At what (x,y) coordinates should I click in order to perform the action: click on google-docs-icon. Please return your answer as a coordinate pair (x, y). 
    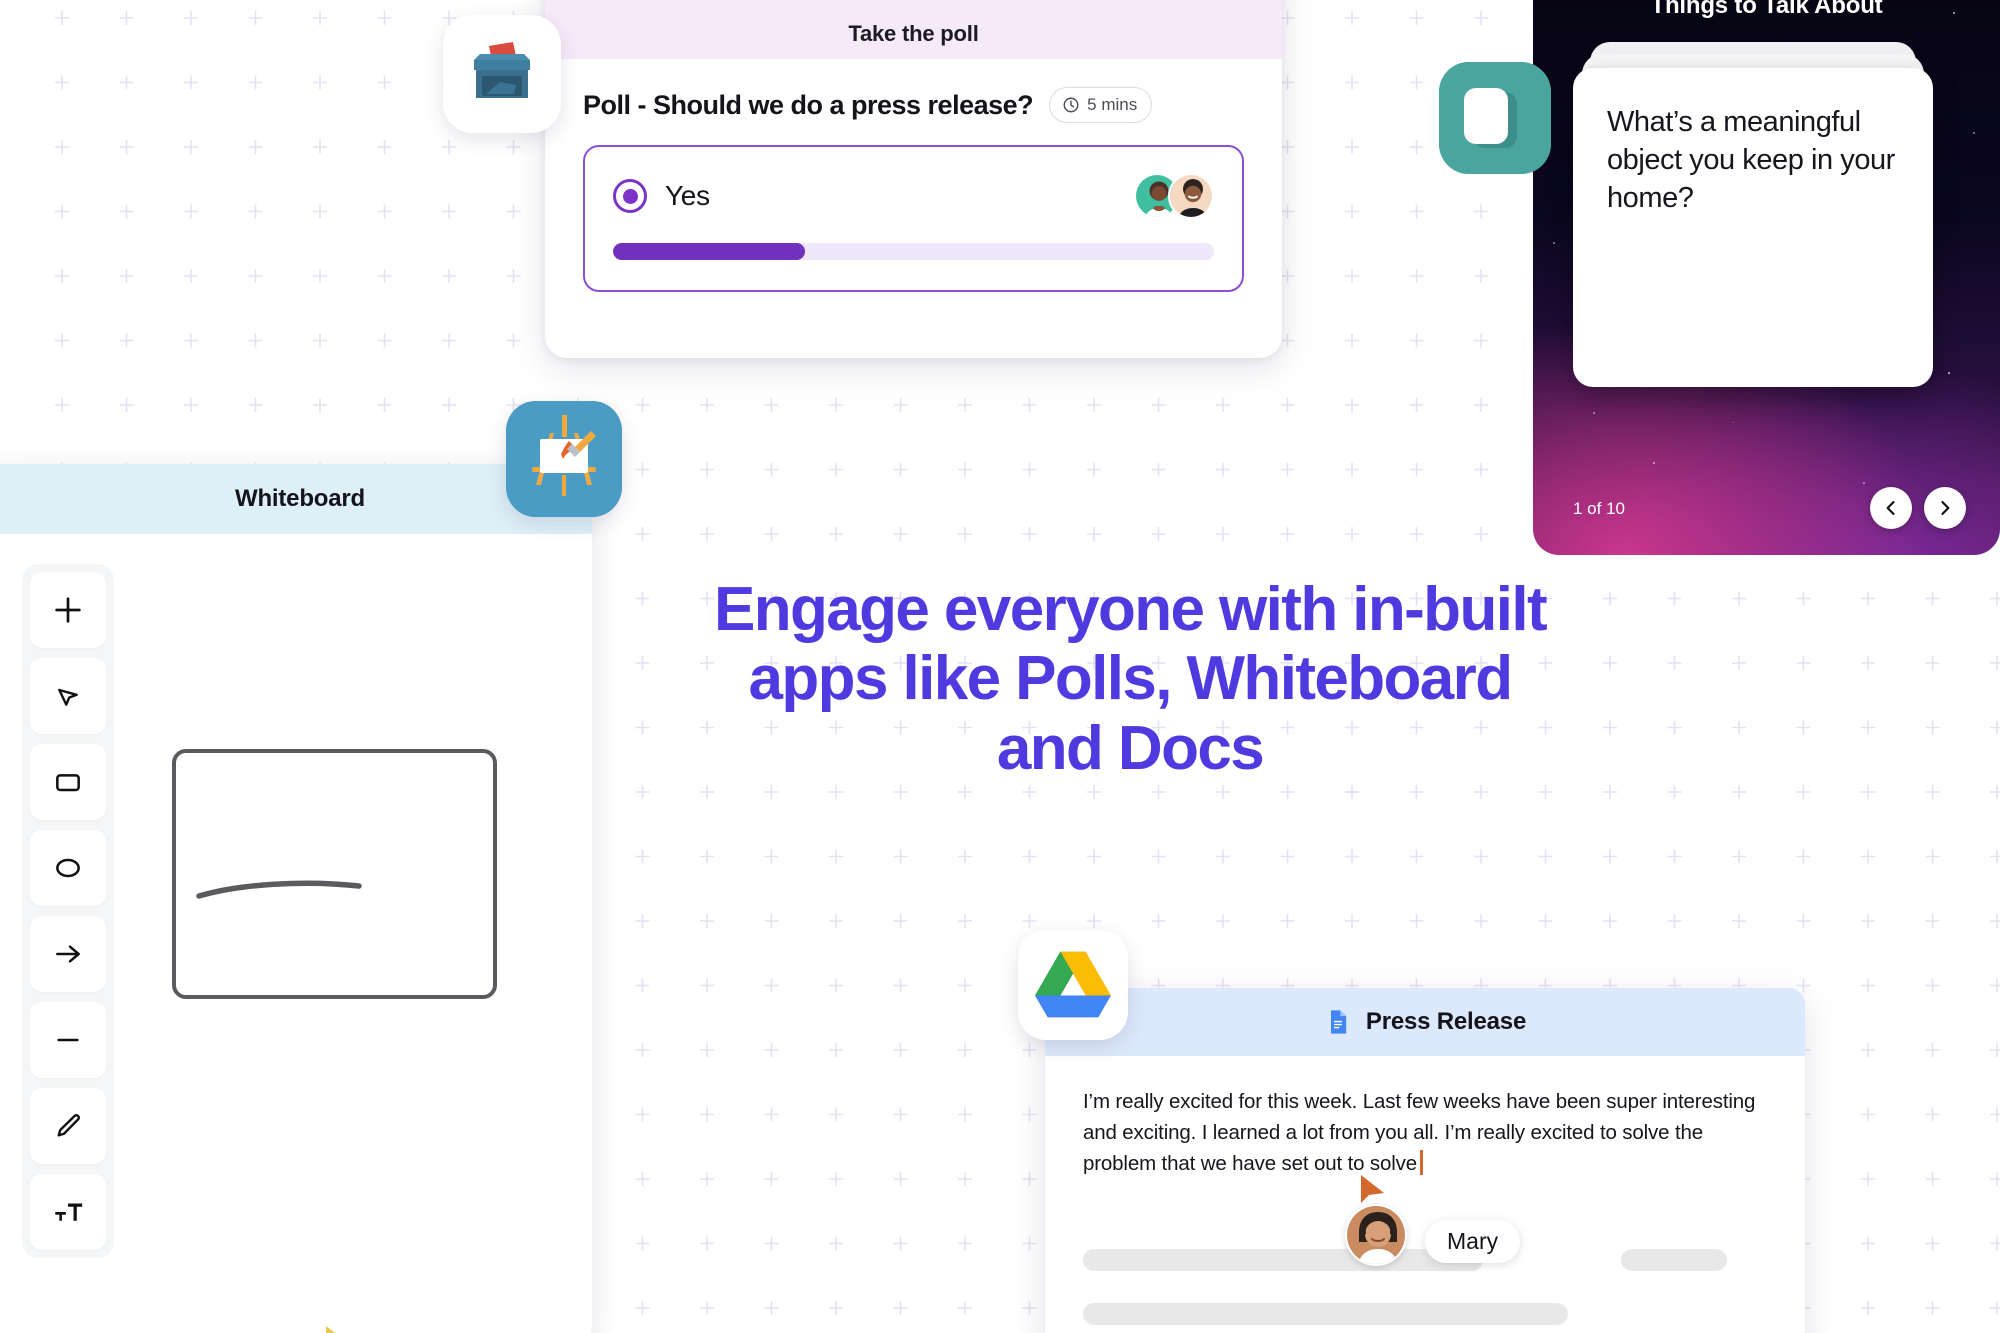
    Looking at the image, I should click on (1338, 1022).